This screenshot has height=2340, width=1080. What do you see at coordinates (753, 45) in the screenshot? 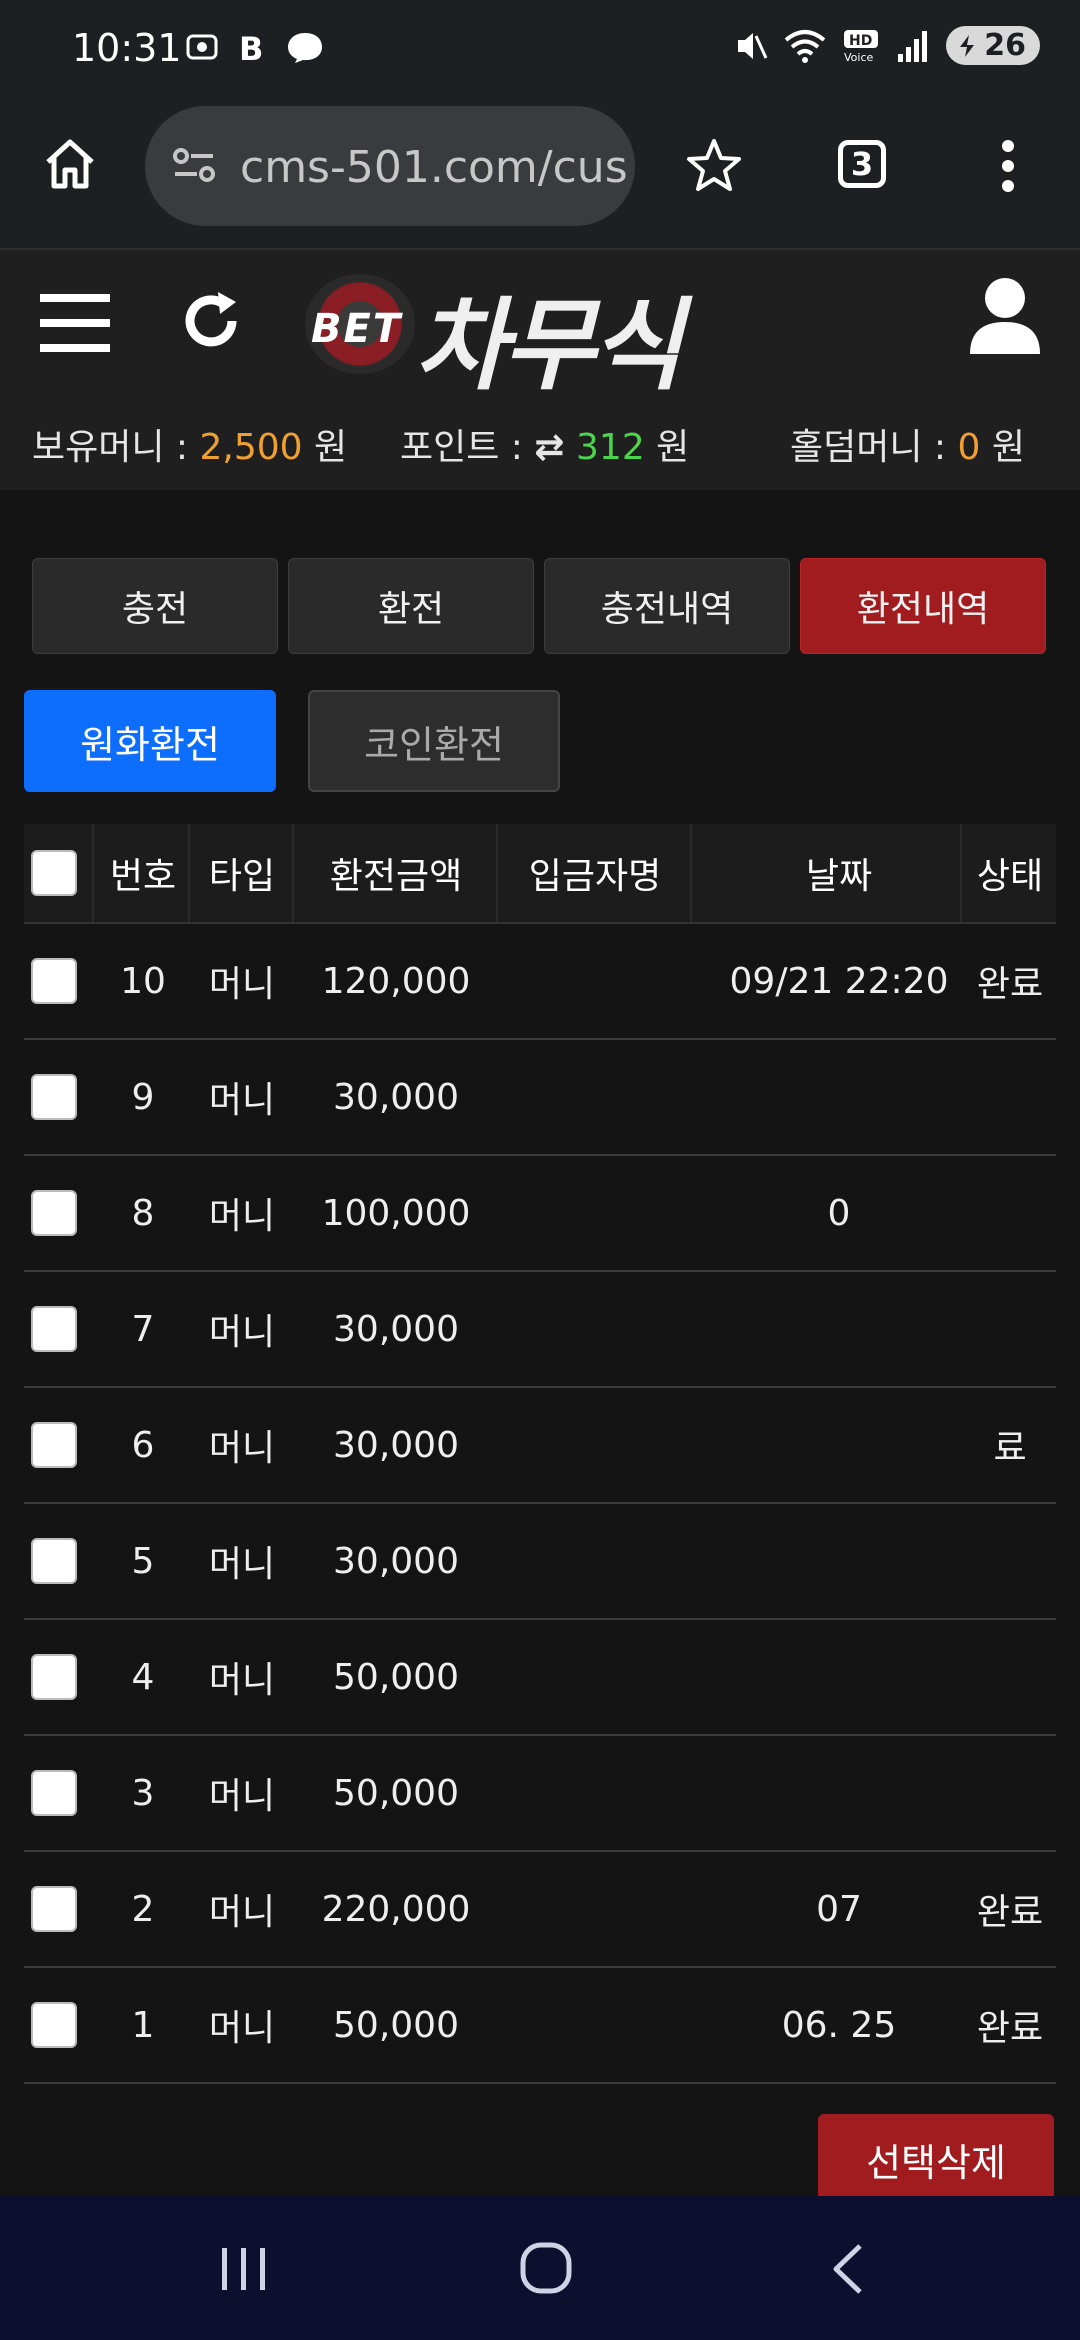
I see `mute-icon` at bounding box center [753, 45].